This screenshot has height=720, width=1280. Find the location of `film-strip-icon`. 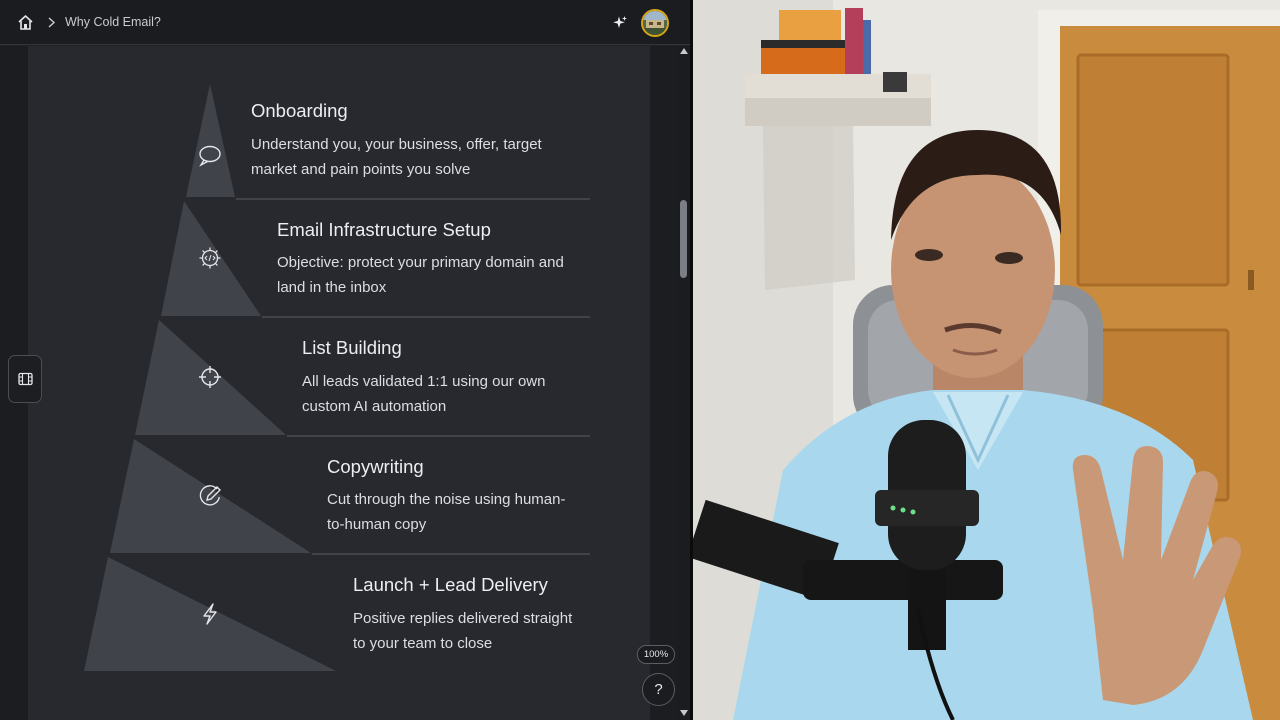

film-strip-icon is located at coordinates (25, 379).